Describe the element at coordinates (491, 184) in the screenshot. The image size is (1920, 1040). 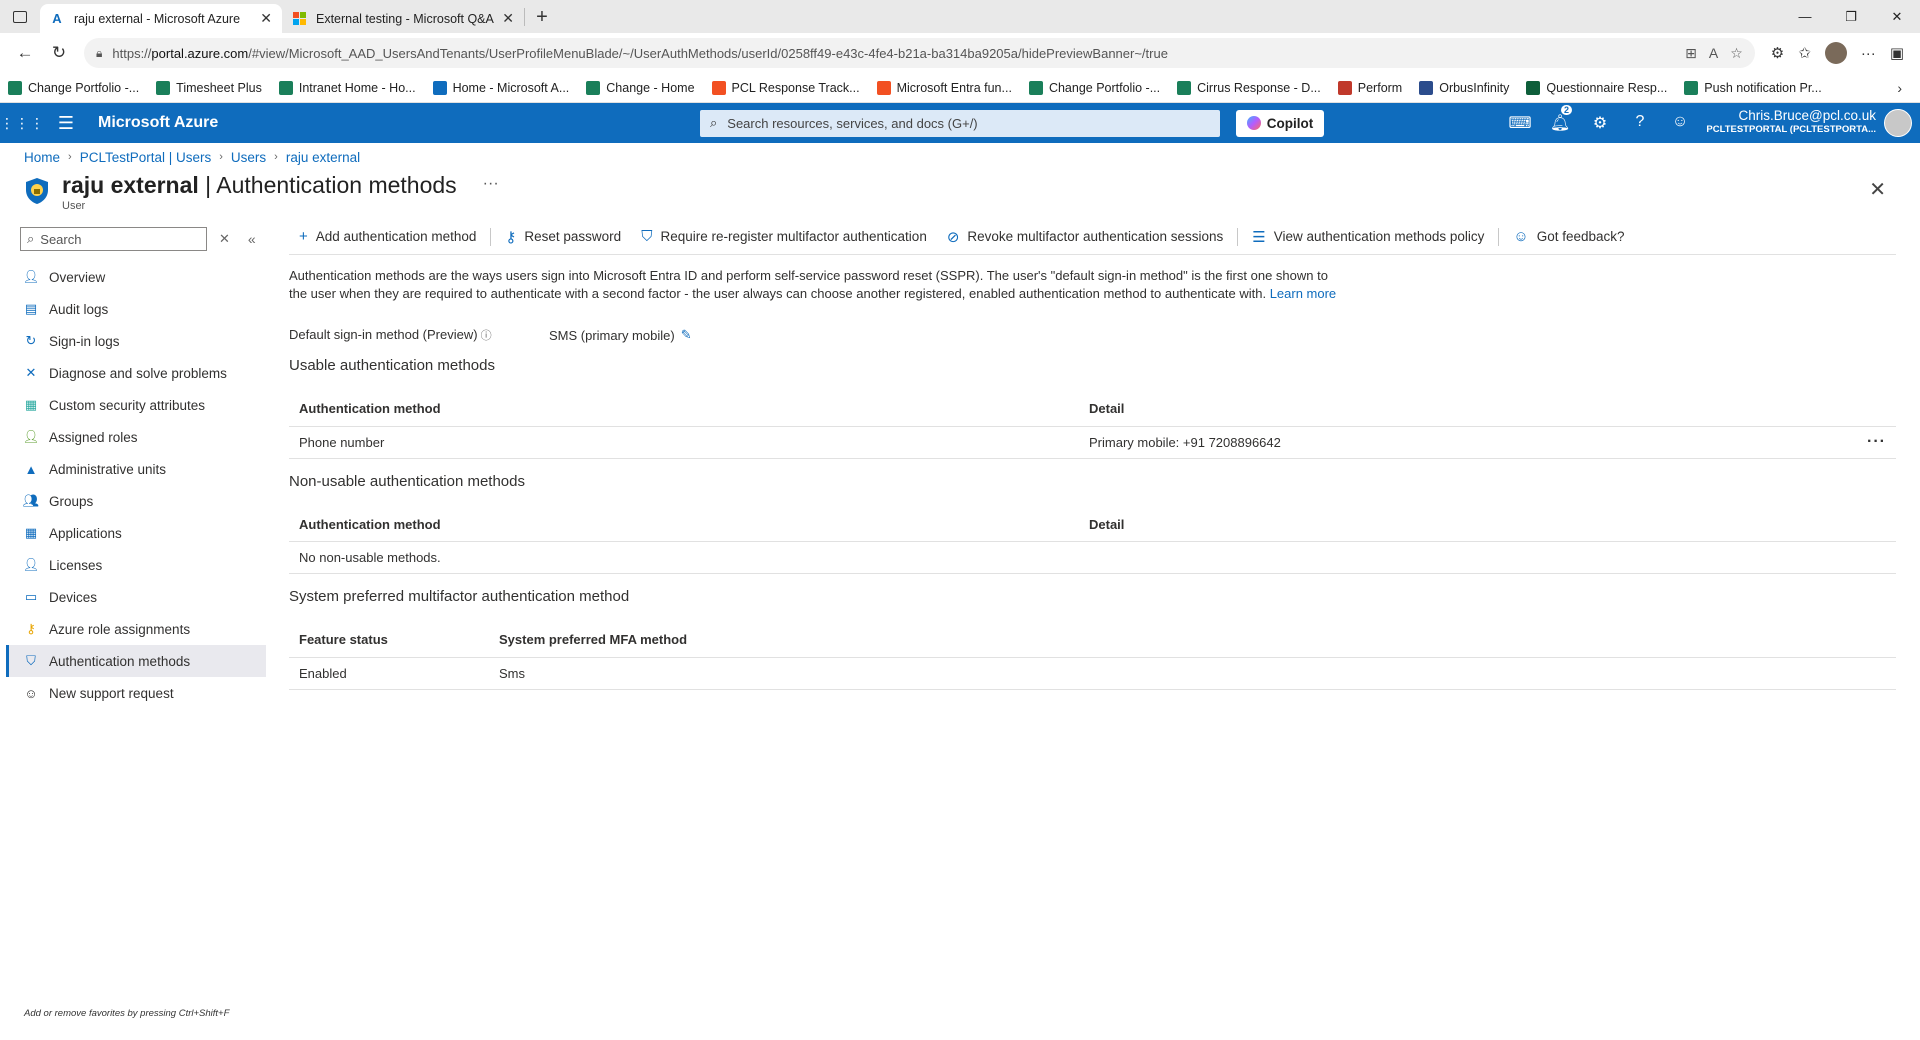
I see `more-options-icon: ···` at that location.